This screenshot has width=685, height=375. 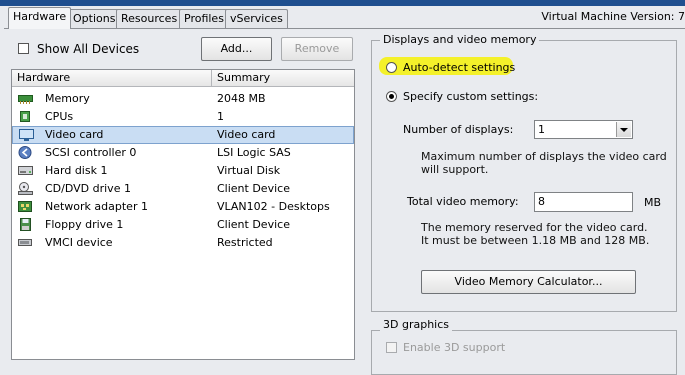 What do you see at coordinates (455, 169) in the screenshot?
I see `num-displays-help-line2: will support.` at bounding box center [455, 169].